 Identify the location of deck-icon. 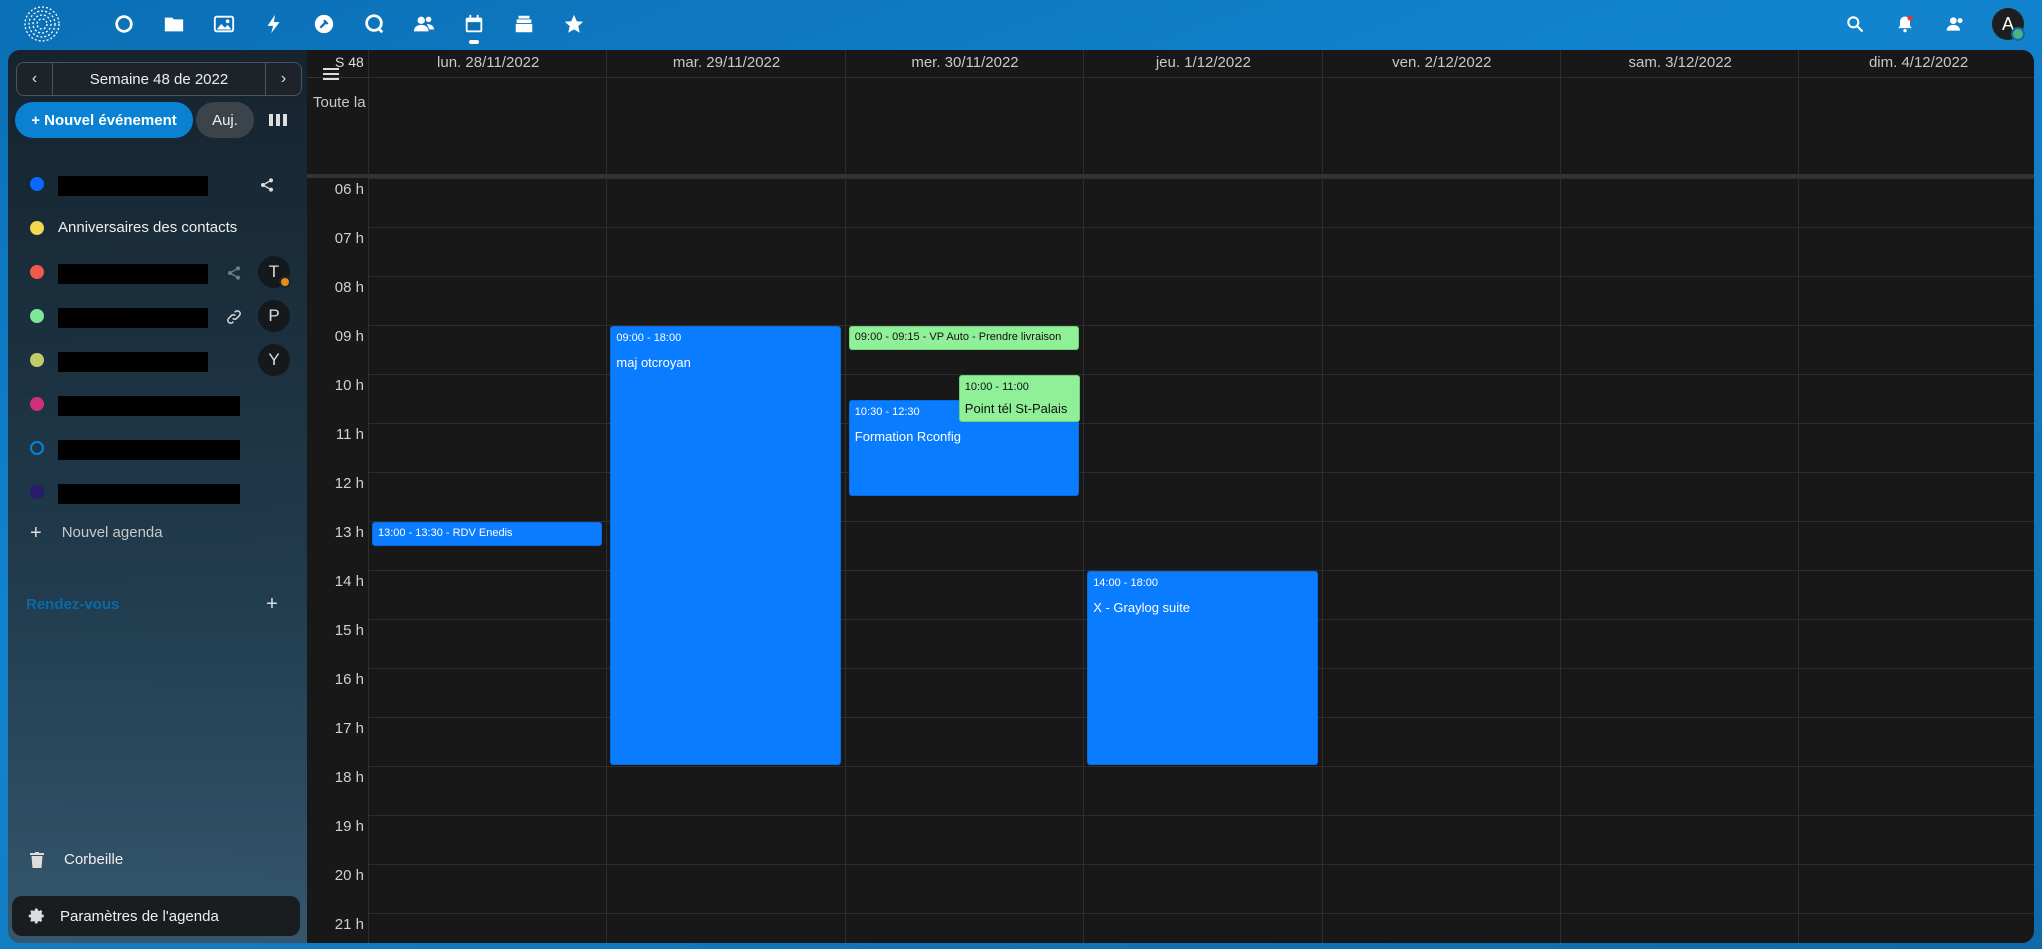
(524, 24).